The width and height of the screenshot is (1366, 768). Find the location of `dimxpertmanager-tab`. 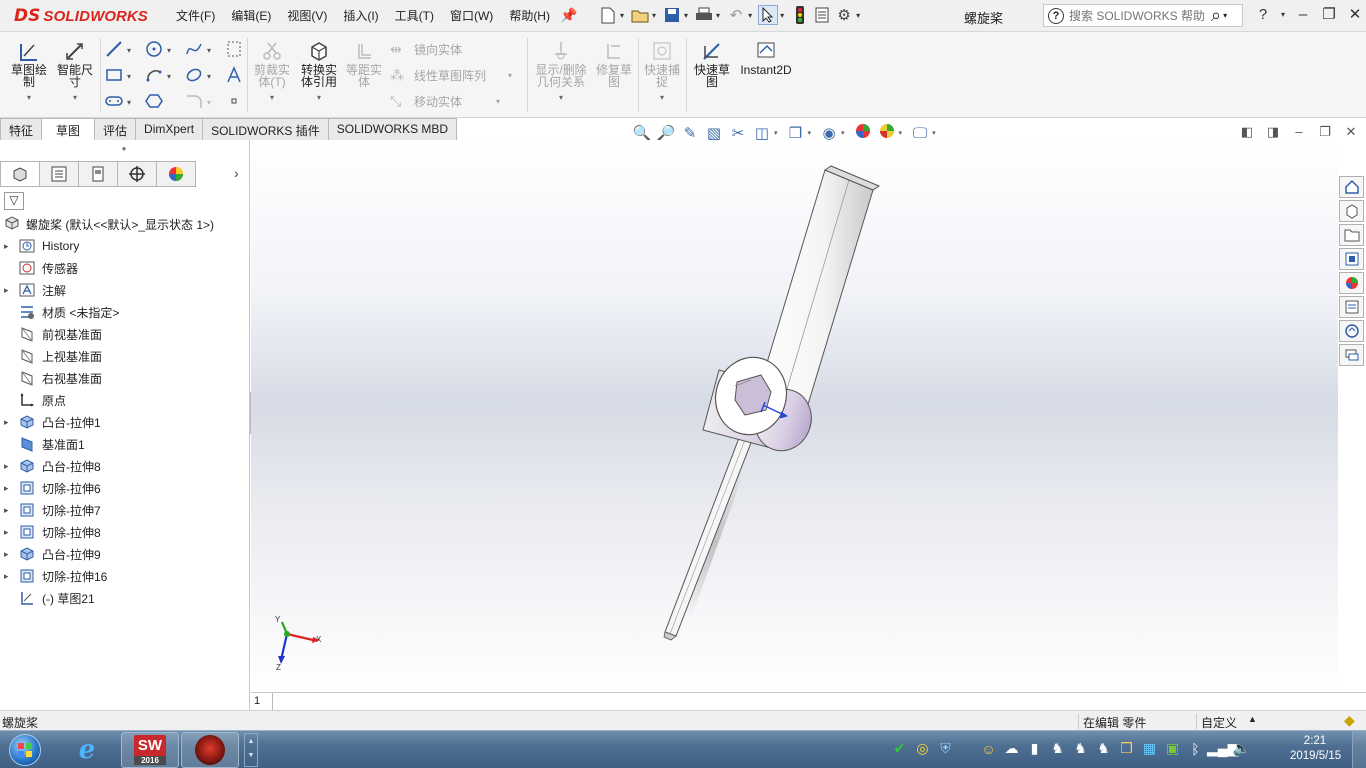

dimxpertmanager-tab is located at coordinates (137, 174).